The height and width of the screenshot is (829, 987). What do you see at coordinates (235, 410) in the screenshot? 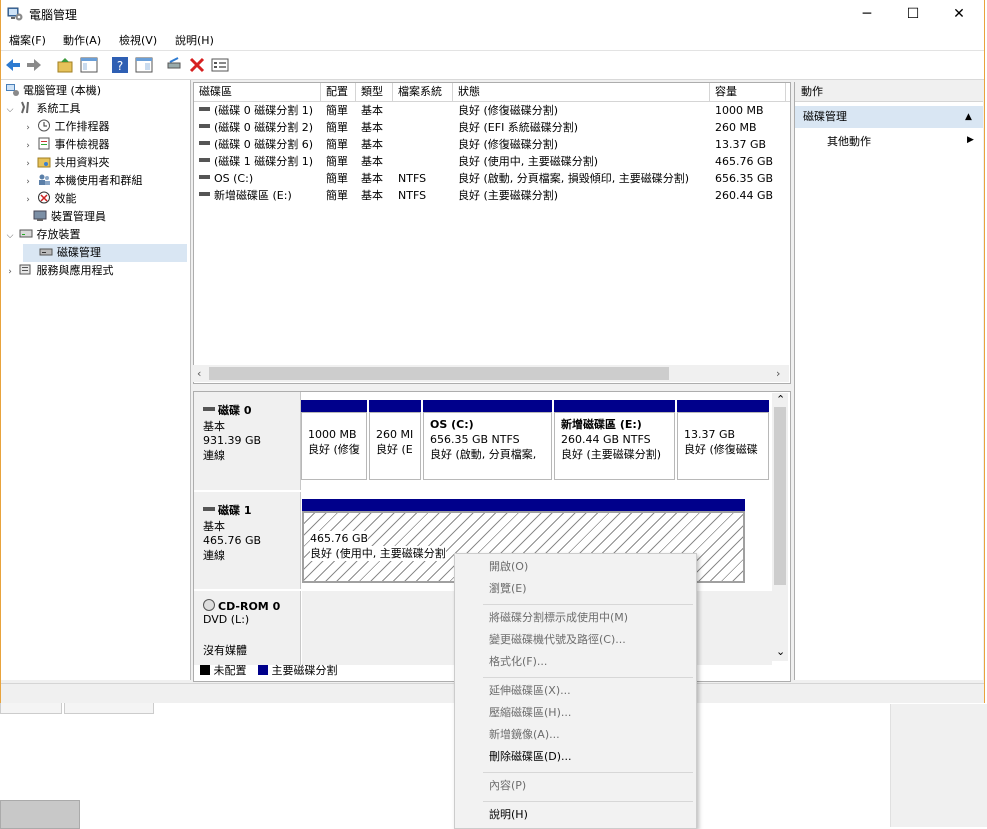
I see `disk-name: 磁碟 0` at bounding box center [235, 410].